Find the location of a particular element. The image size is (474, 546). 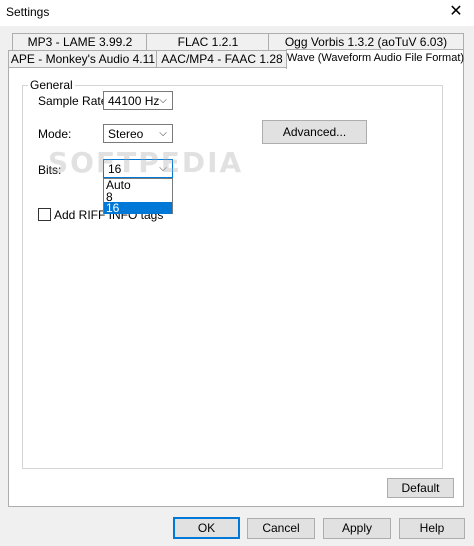

tab-label: APE - Monkey's Audio 4.11 is located at coordinates (83, 59).